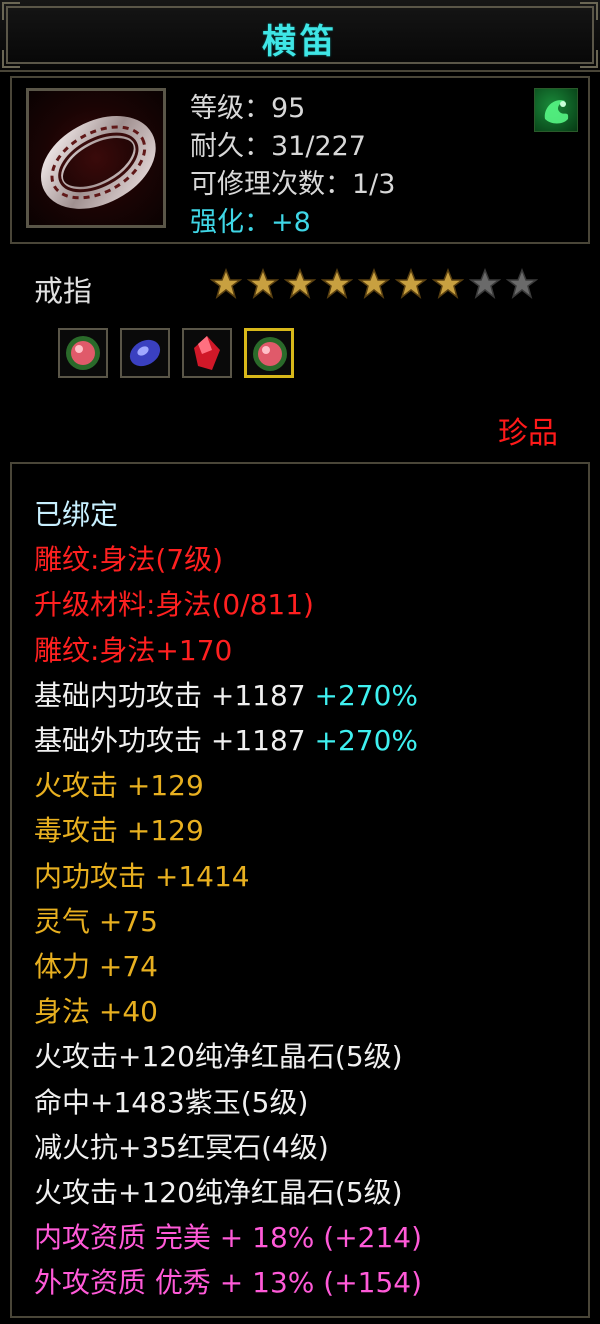 The image size is (600, 1324). What do you see at coordinates (96, 1012) in the screenshot?
I see `attribute-text: 身法 +40` at bounding box center [96, 1012].